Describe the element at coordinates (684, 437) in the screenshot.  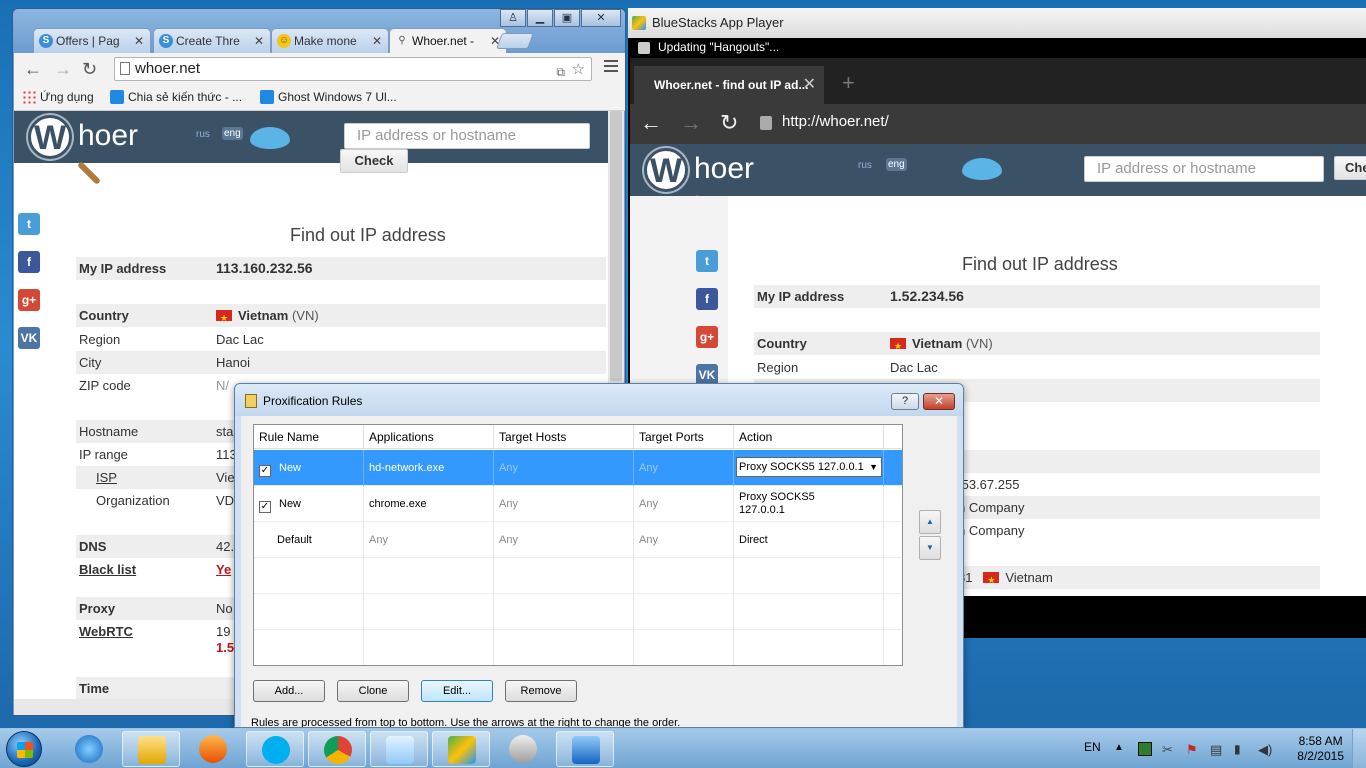
I see `col-target-ports: Target Ports` at that location.